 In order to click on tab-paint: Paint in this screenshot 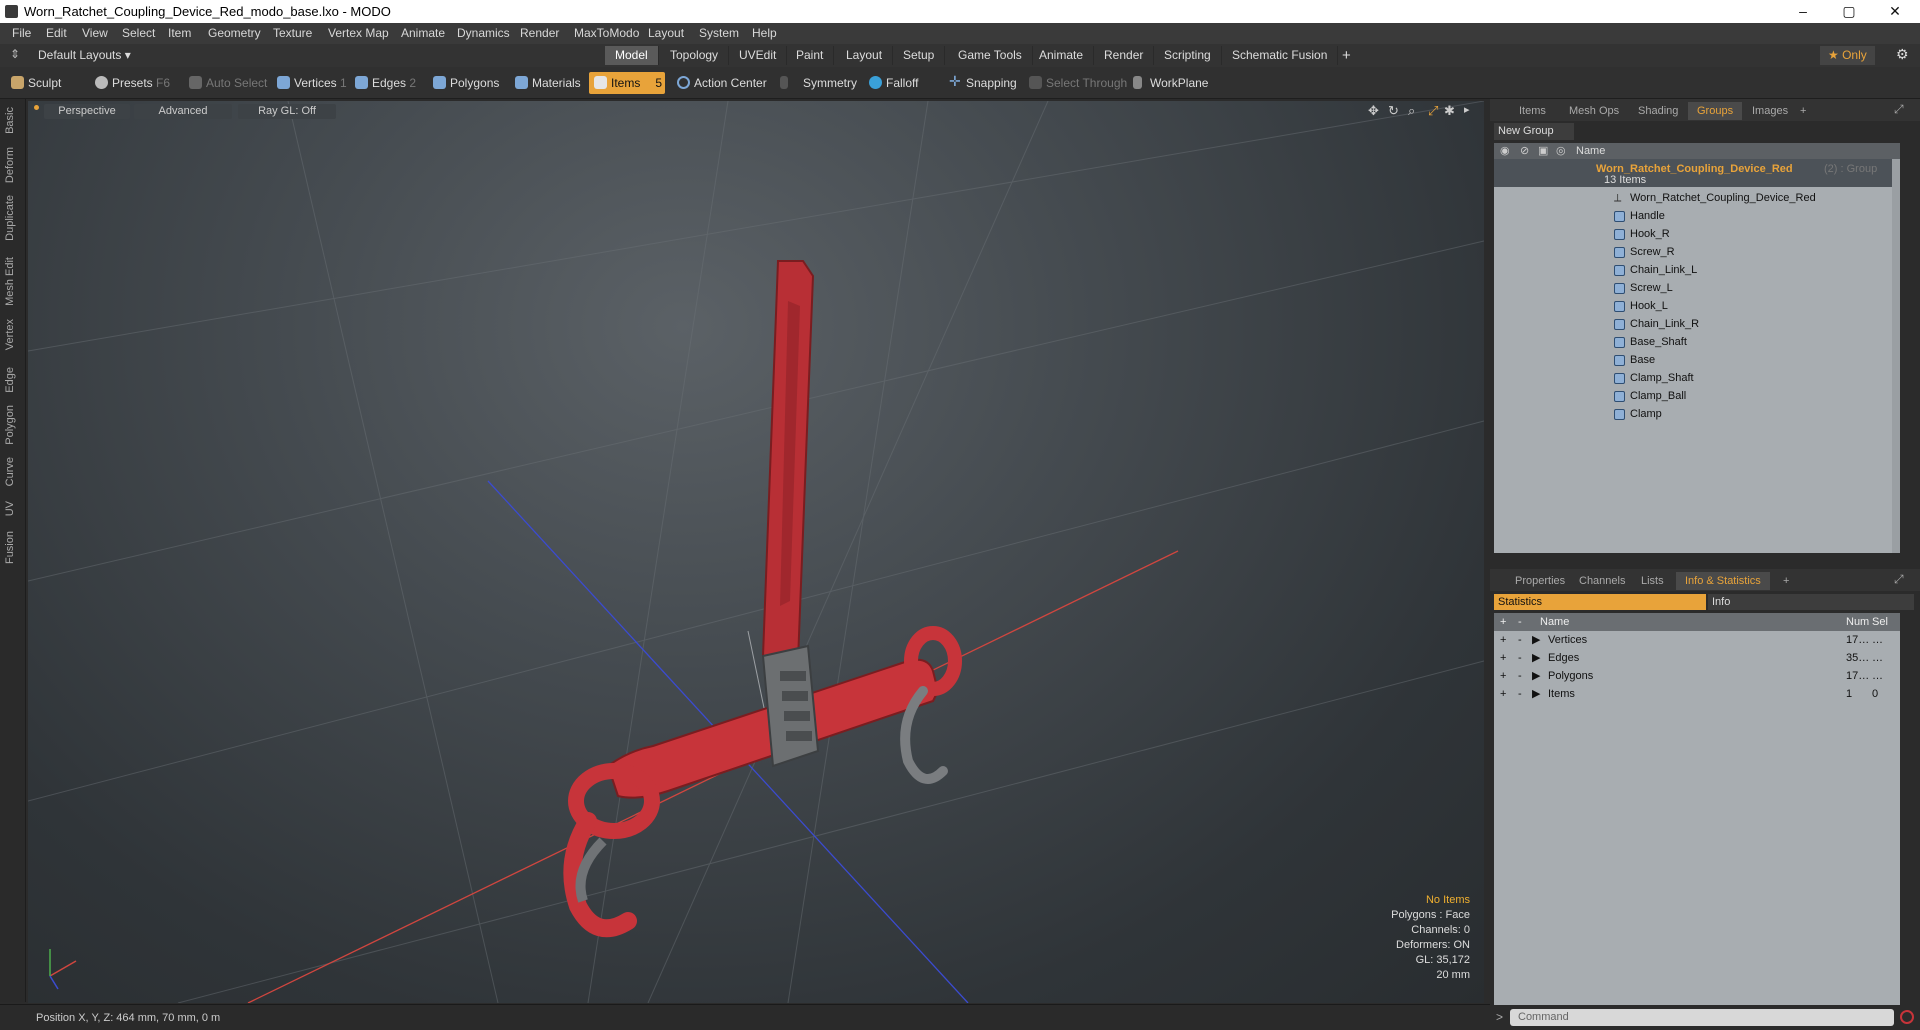, I will do `click(810, 55)`.